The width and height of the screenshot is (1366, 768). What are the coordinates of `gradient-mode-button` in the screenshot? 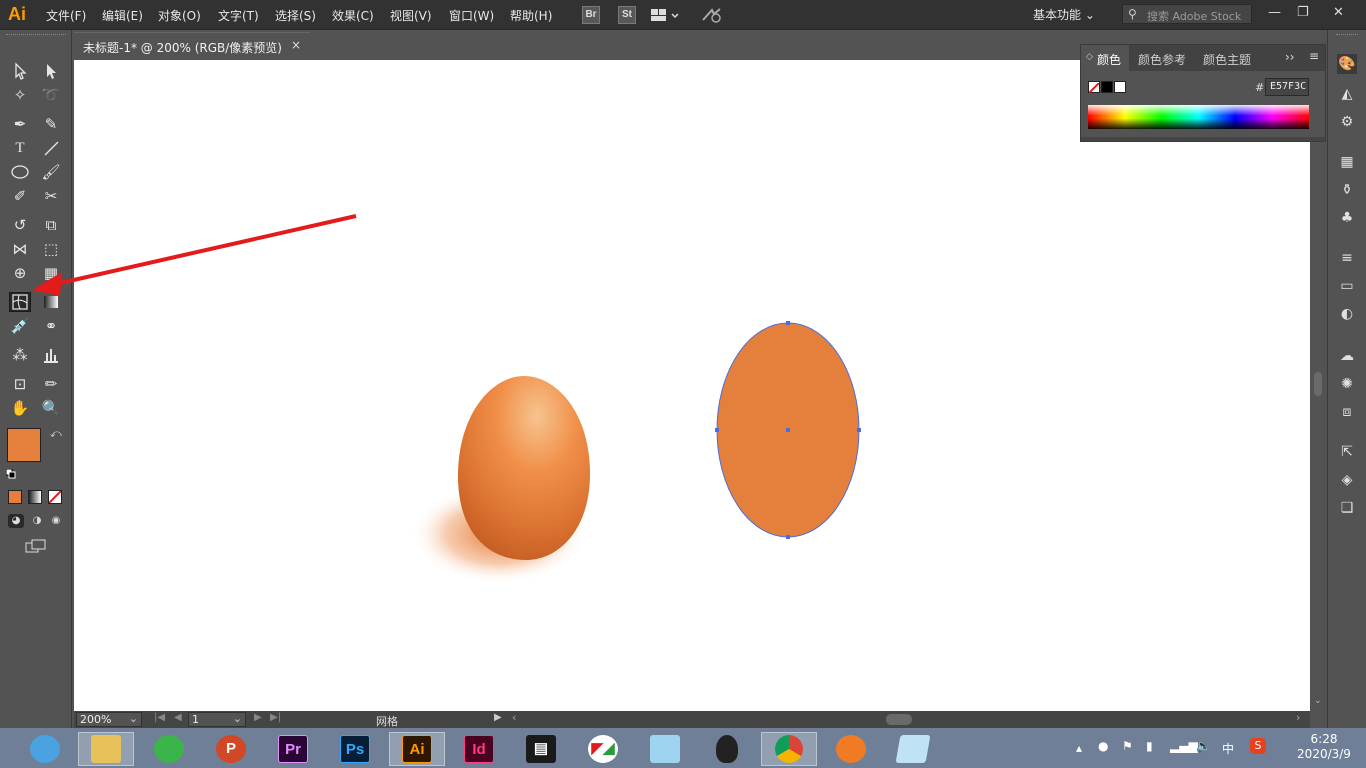 It's located at (35, 497).